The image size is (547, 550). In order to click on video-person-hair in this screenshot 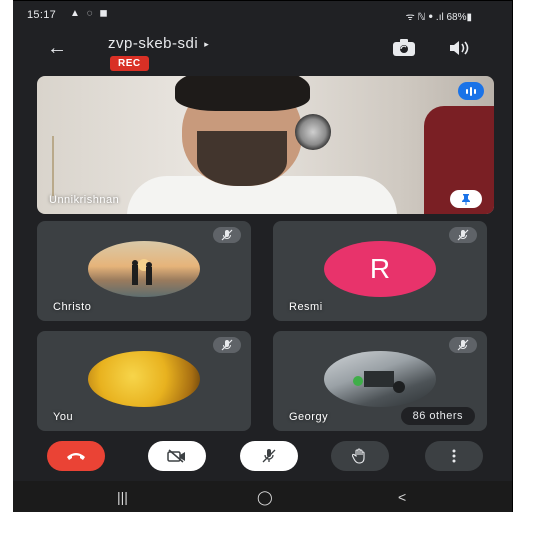, I will do `click(242, 93)`.